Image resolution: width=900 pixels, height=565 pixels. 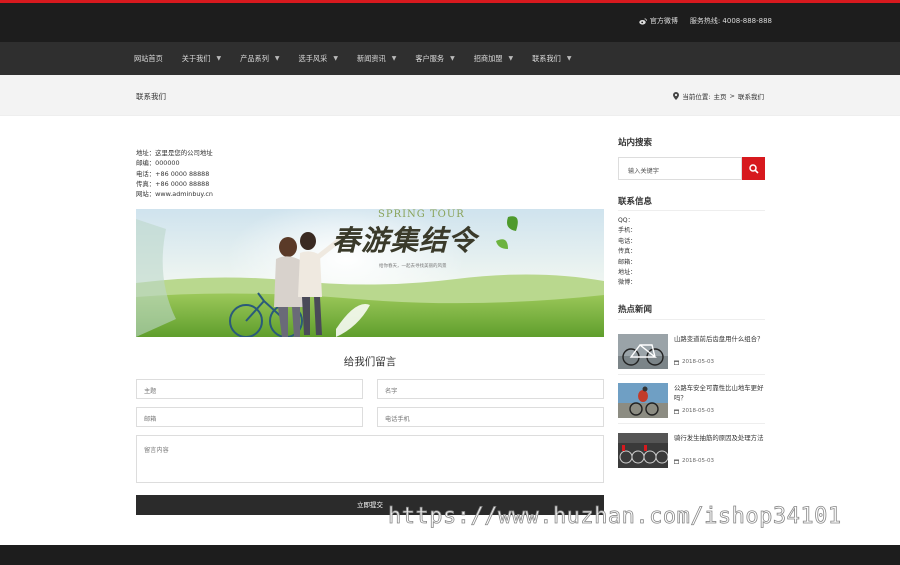 I want to click on contact-postcode: 邮编：000000, so click(x=158, y=163).